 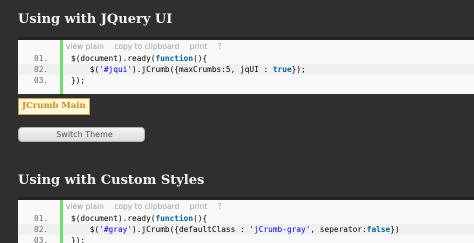 What do you see at coordinates (282, 69) in the screenshot?
I see `code-token: true` at bounding box center [282, 69].